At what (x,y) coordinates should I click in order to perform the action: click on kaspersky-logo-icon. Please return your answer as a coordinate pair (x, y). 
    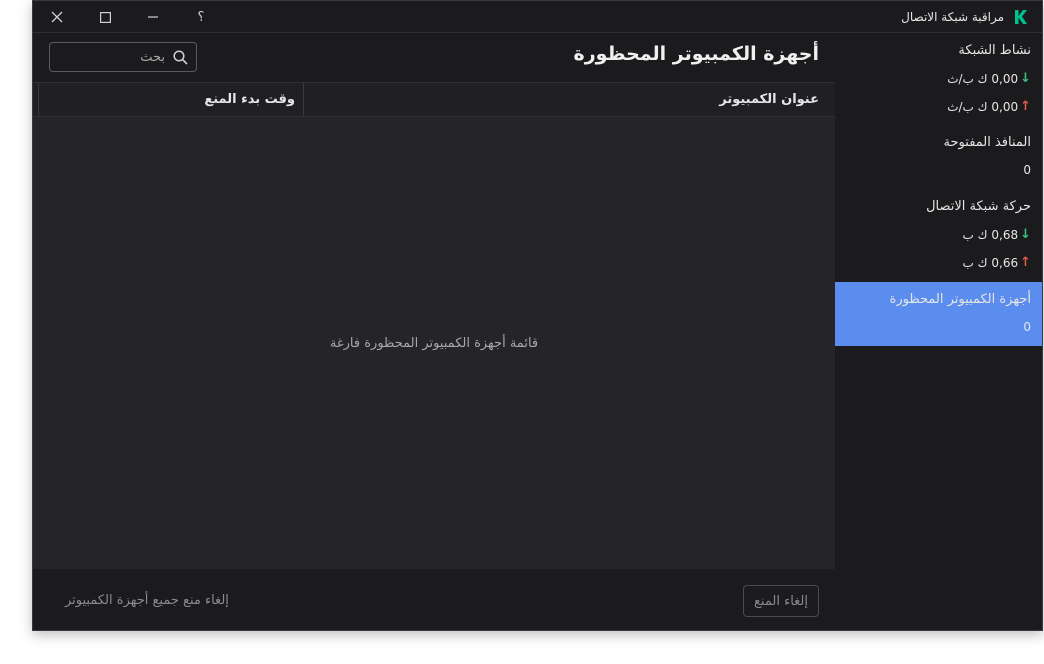
    Looking at the image, I should click on (1021, 17).